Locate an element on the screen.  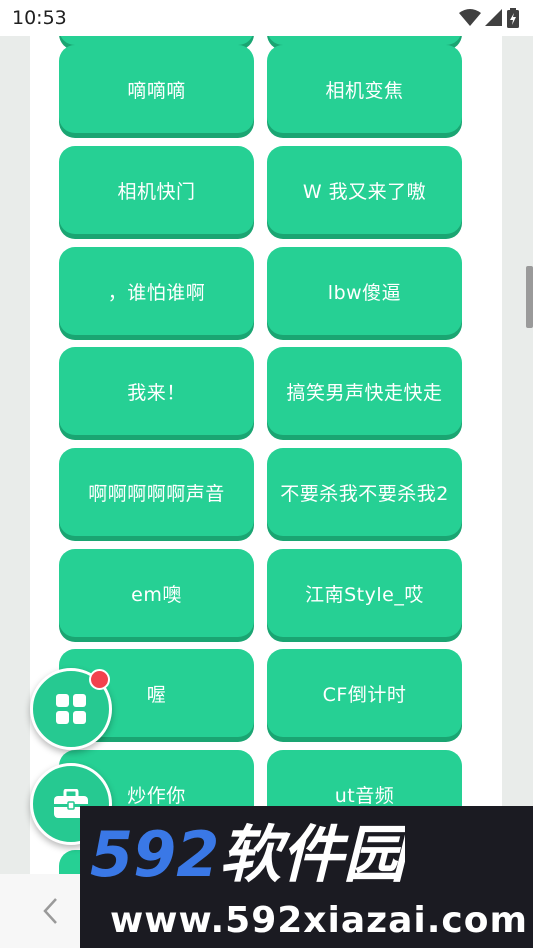
sound-button: 啊啊啊啊啊声音 is located at coordinates (156, 492).